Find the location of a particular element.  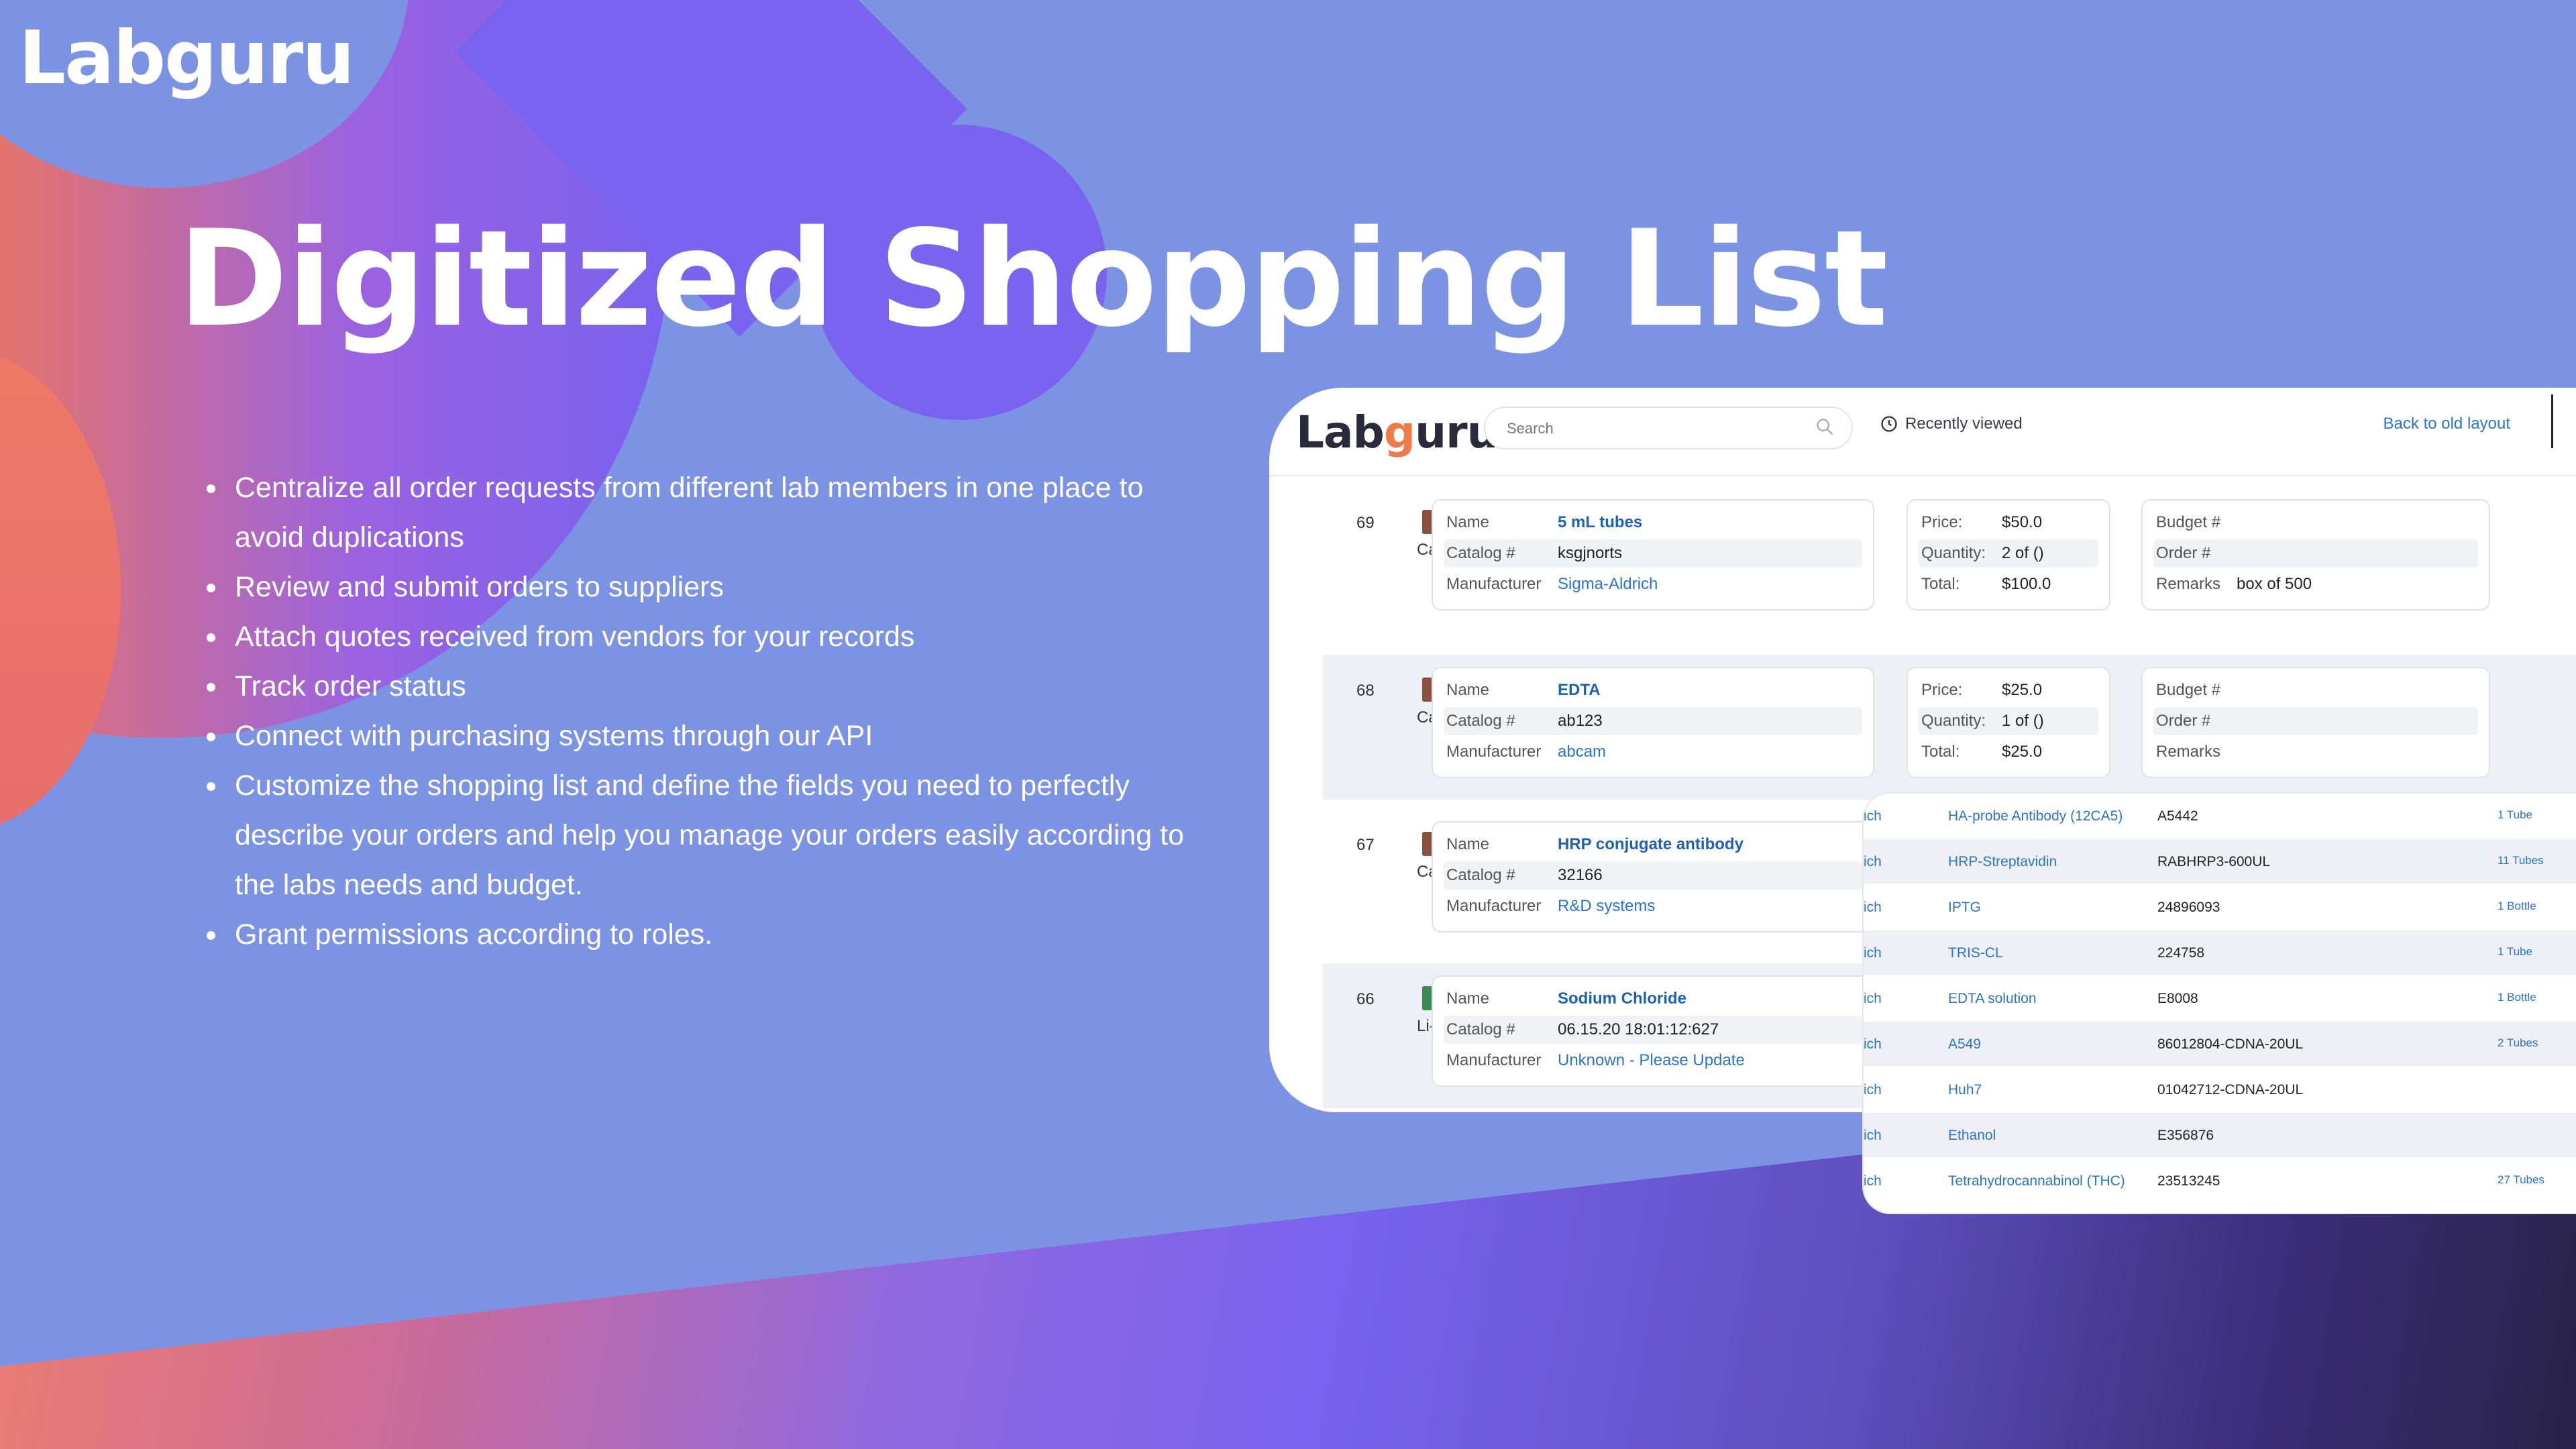

item-name-link: Sodium Chloride is located at coordinates (1622, 998).